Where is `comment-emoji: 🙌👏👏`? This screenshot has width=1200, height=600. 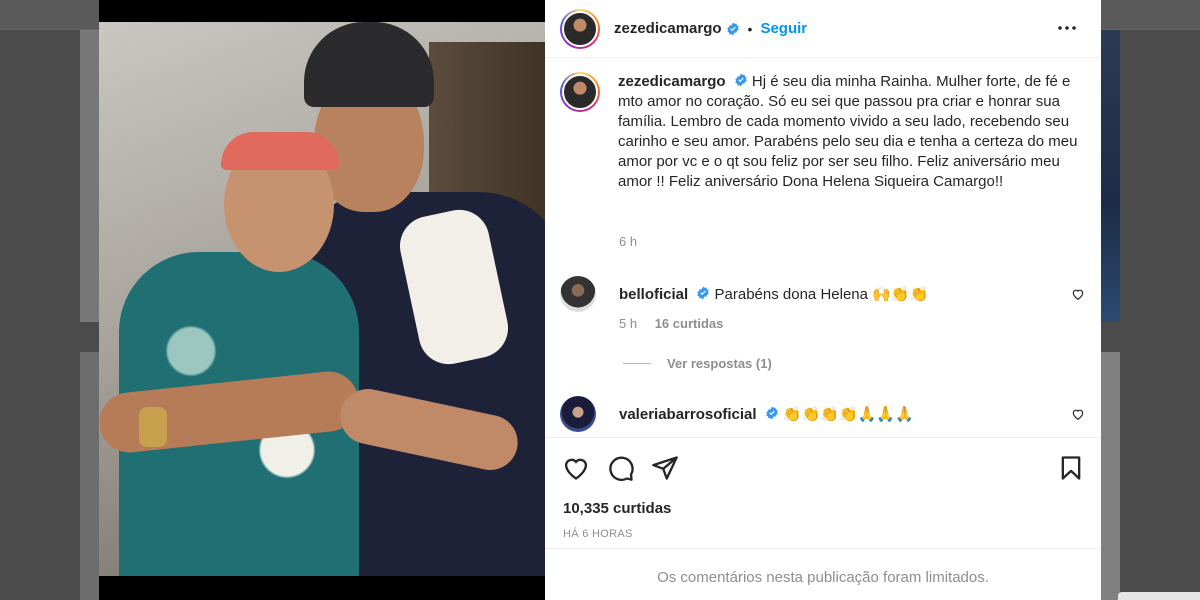
comment-emoji: 🙌👏👏 is located at coordinates (900, 294).